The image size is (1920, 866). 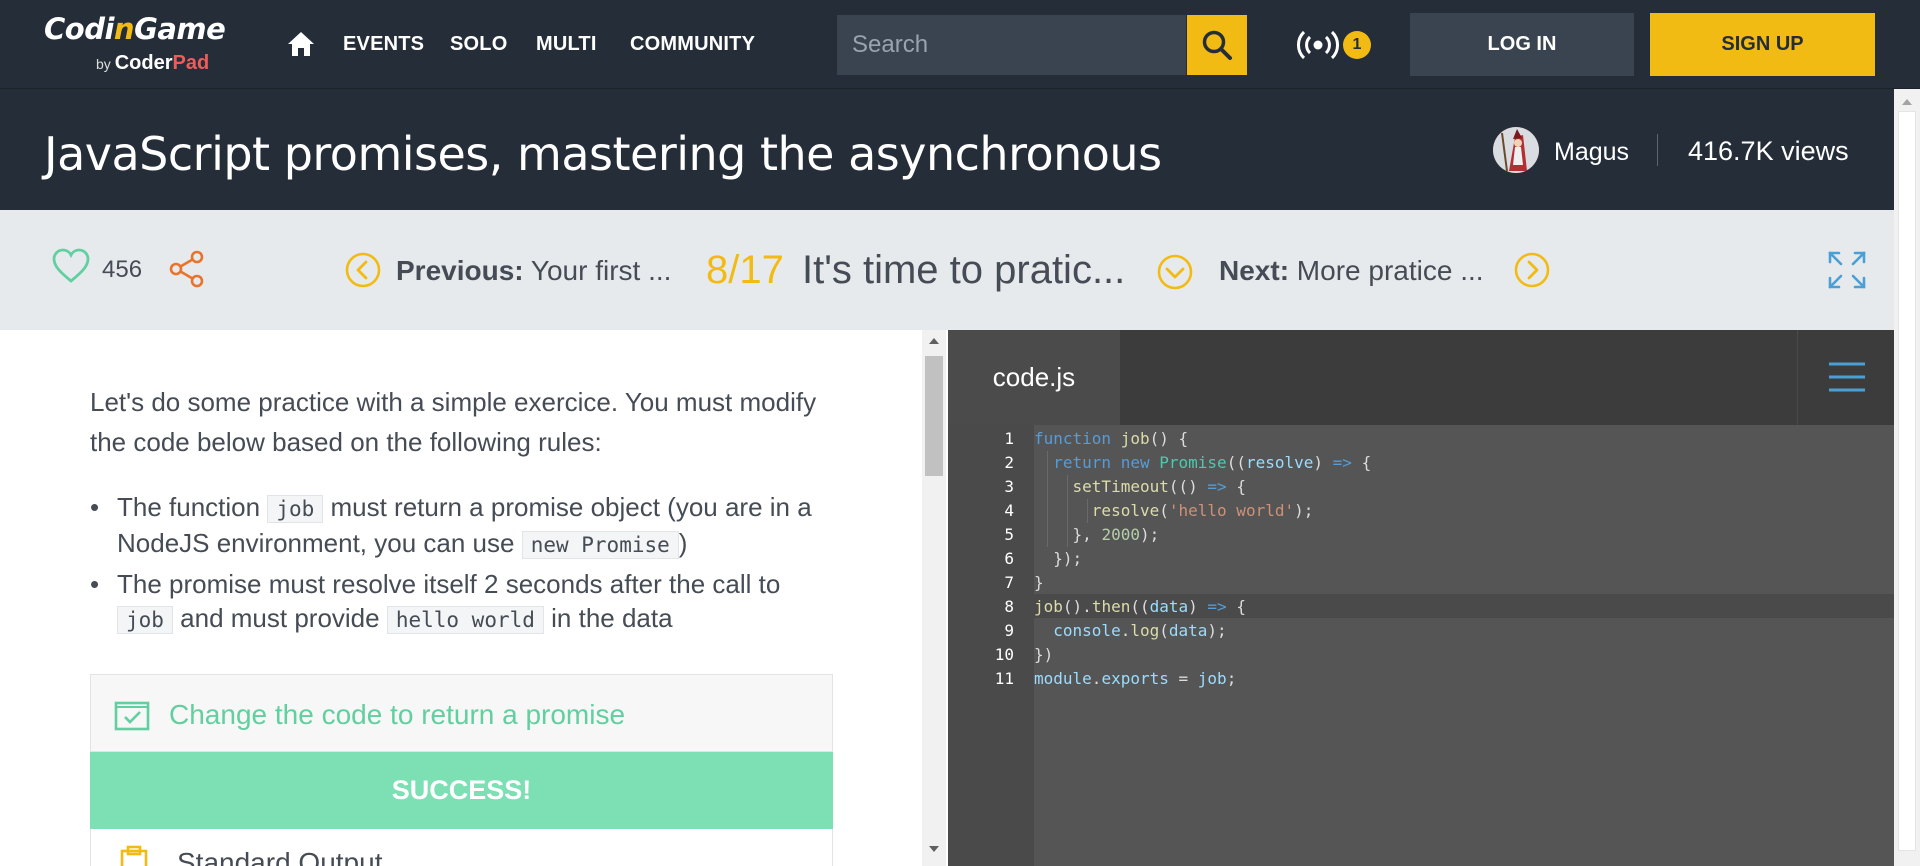 I want to click on search-button, so click(x=1217, y=45).